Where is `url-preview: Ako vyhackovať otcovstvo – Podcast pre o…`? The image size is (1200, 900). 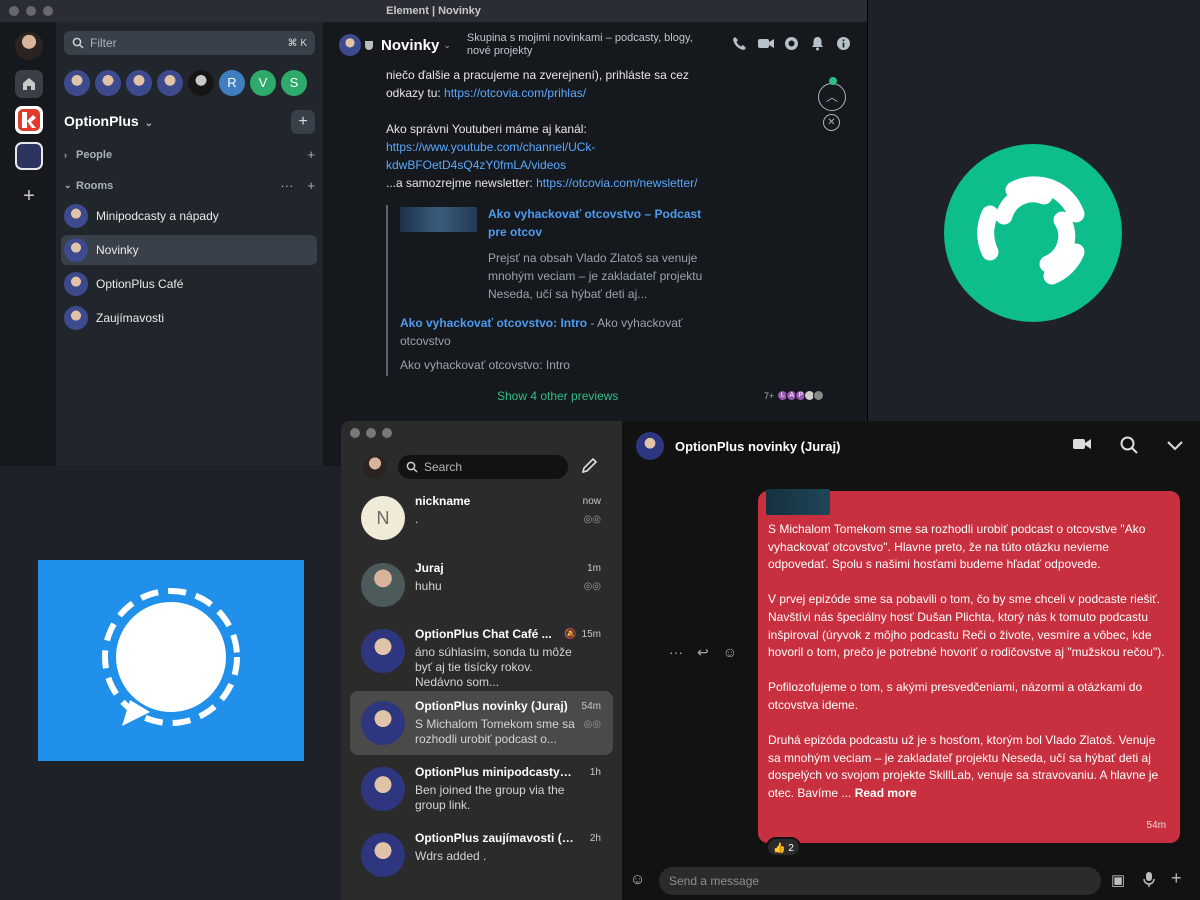
url-preview: Ako vyhackovať otcovstvo – Podcast pre o… is located at coordinates (556, 265).